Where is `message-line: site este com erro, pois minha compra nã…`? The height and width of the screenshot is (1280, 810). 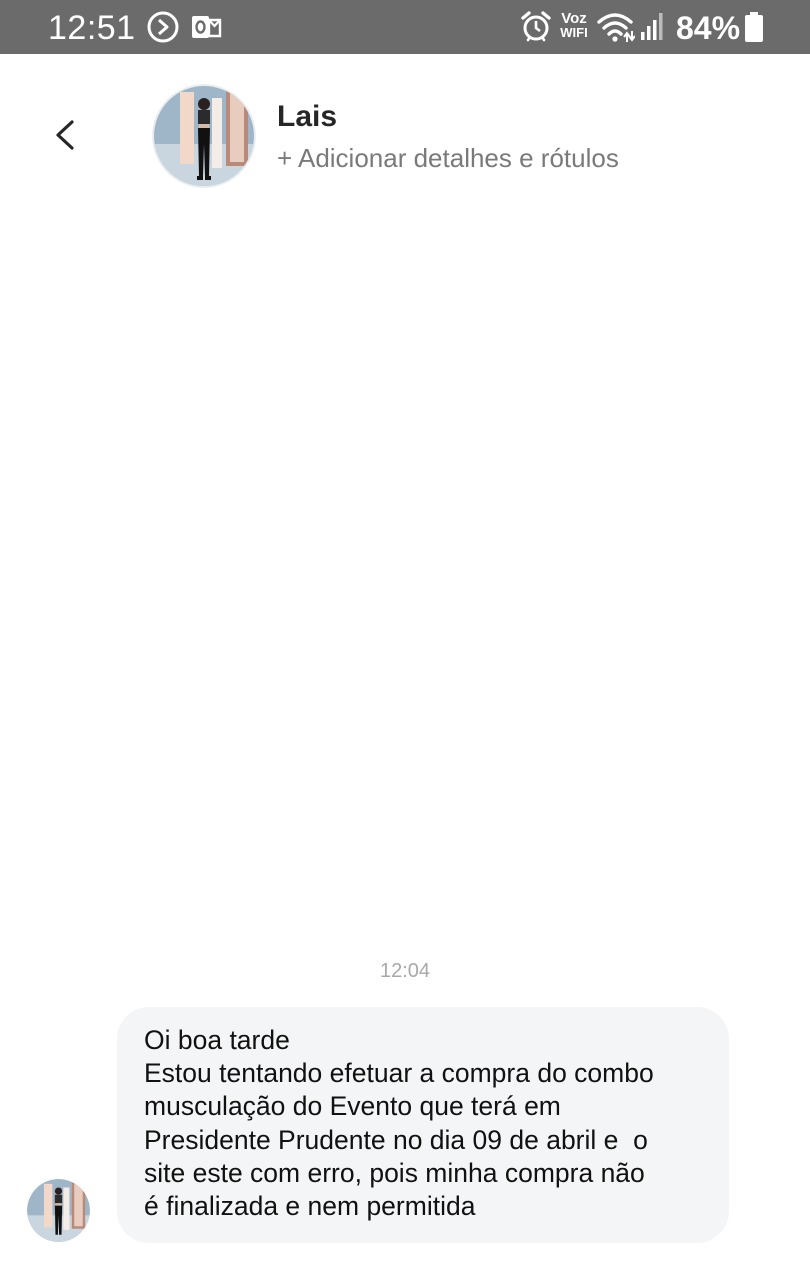
message-line: site este com erro, pois minha compra nã… is located at coordinates (394, 1172).